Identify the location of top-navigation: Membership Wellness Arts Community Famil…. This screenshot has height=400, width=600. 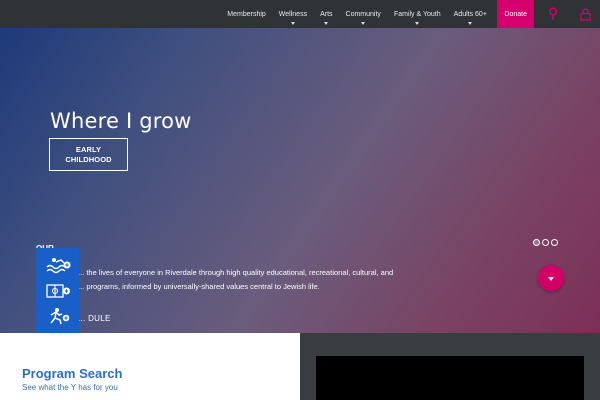
(300, 14).